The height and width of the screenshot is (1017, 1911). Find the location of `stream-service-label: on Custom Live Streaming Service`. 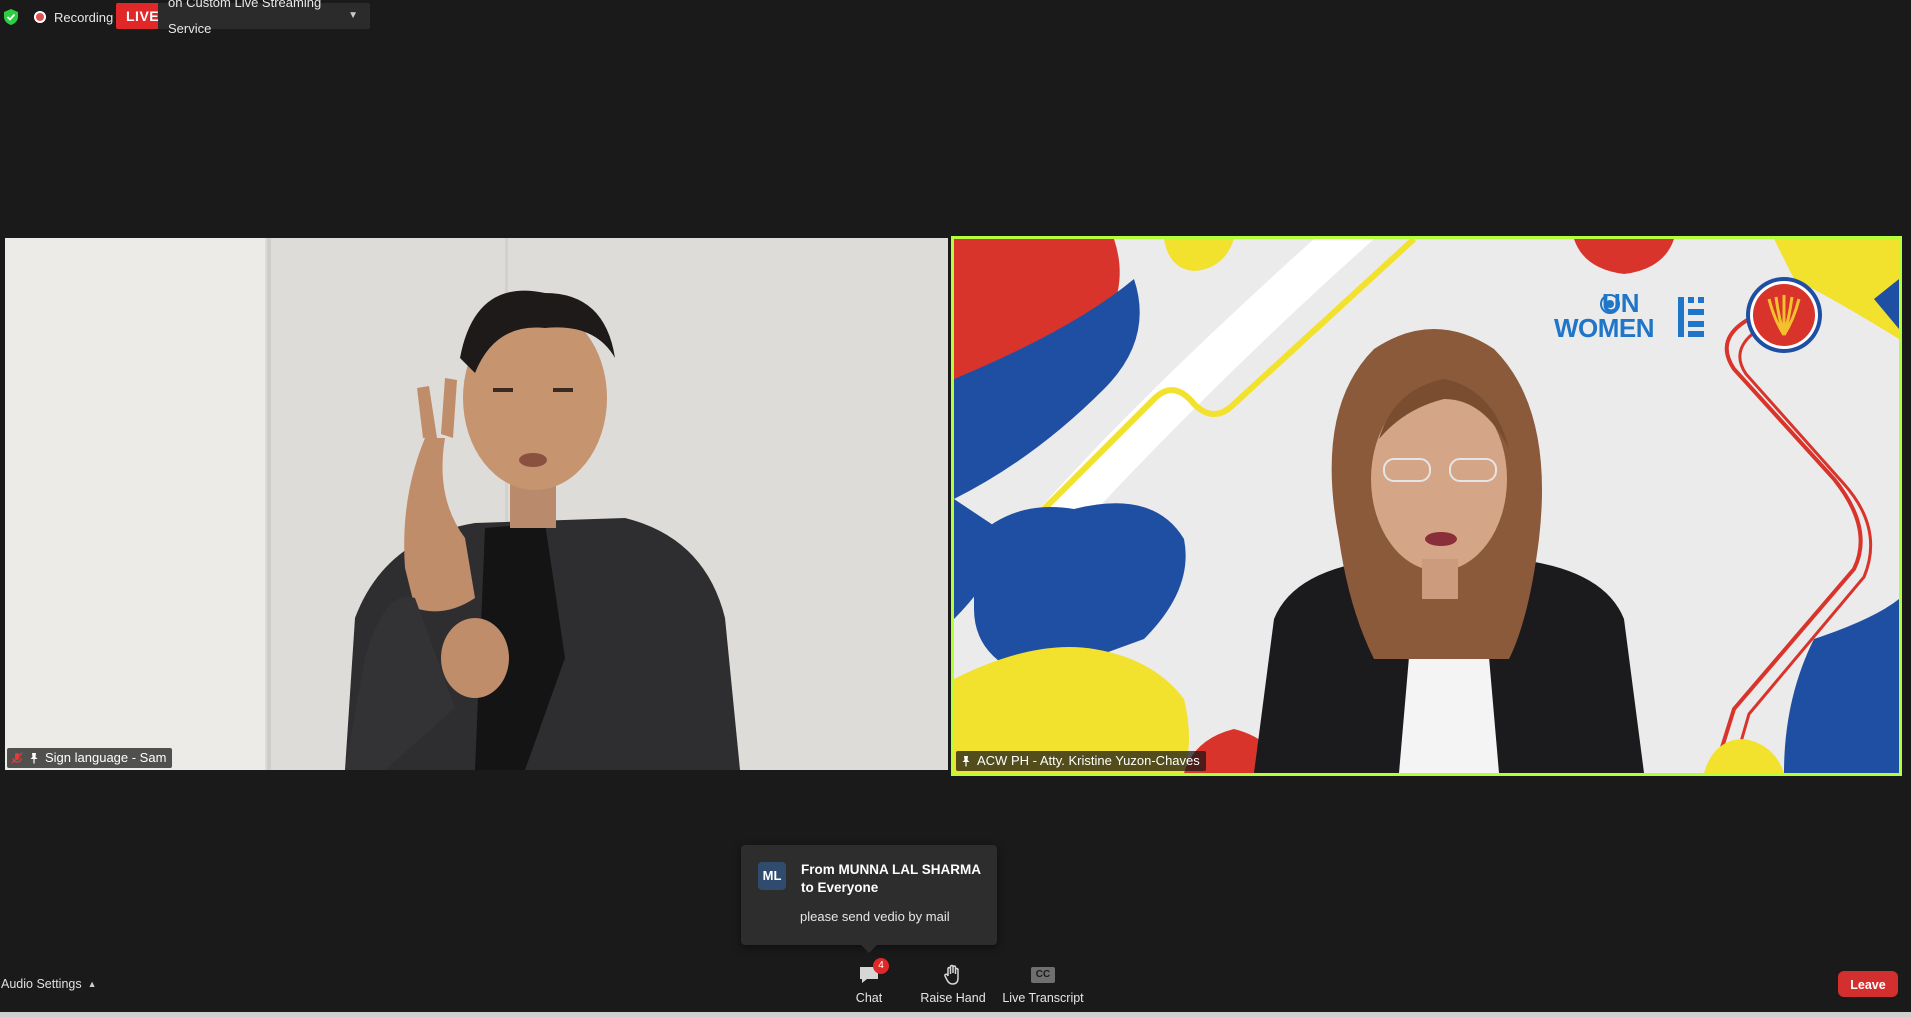

stream-service-label: on Custom Live Streaming Service is located at coordinates (245, 18).